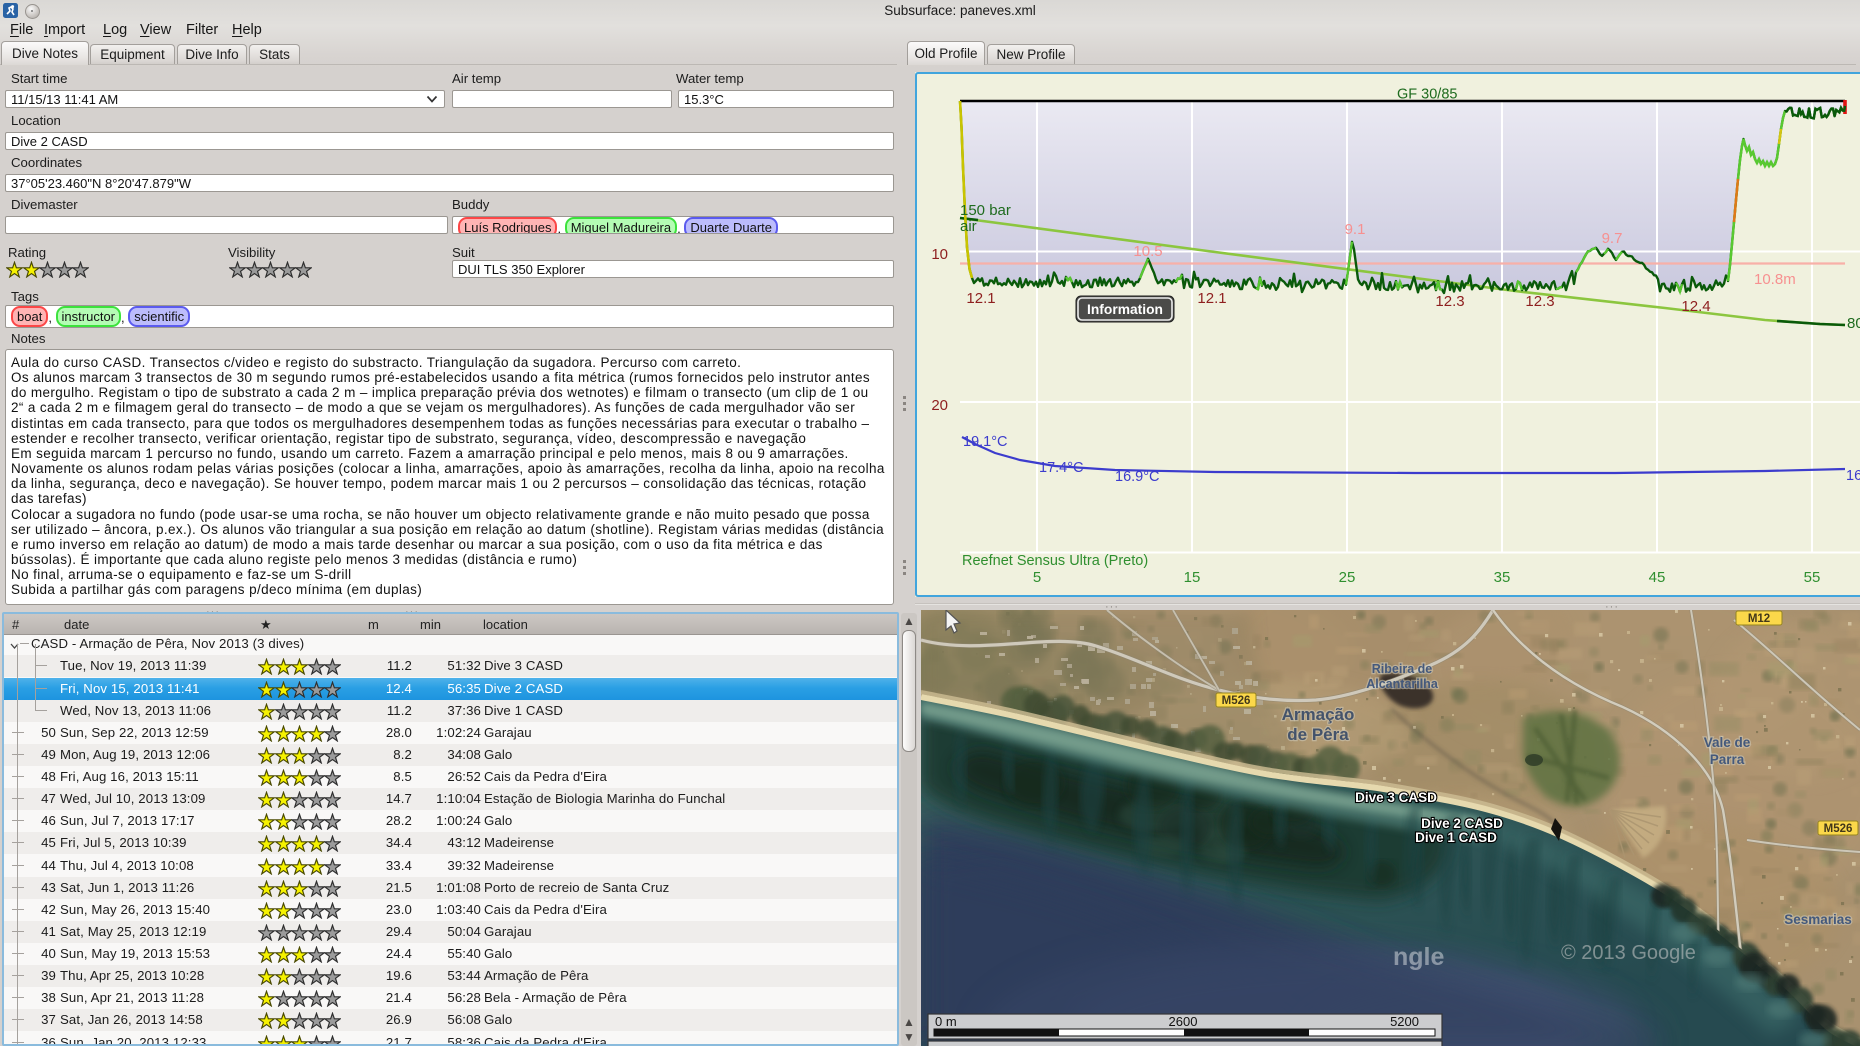  What do you see at coordinates (1759, 619) in the screenshot?
I see `svg-text: M12` at bounding box center [1759, 619].